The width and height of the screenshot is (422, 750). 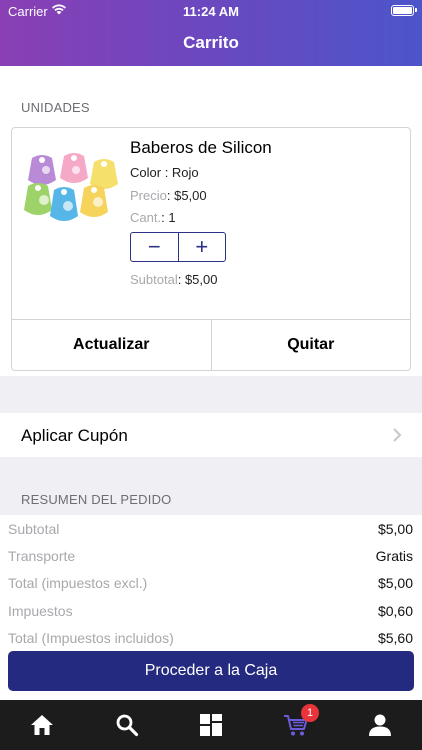 I want to click on card-actions: Actualizar Quitar, so click(x=211, y=344).